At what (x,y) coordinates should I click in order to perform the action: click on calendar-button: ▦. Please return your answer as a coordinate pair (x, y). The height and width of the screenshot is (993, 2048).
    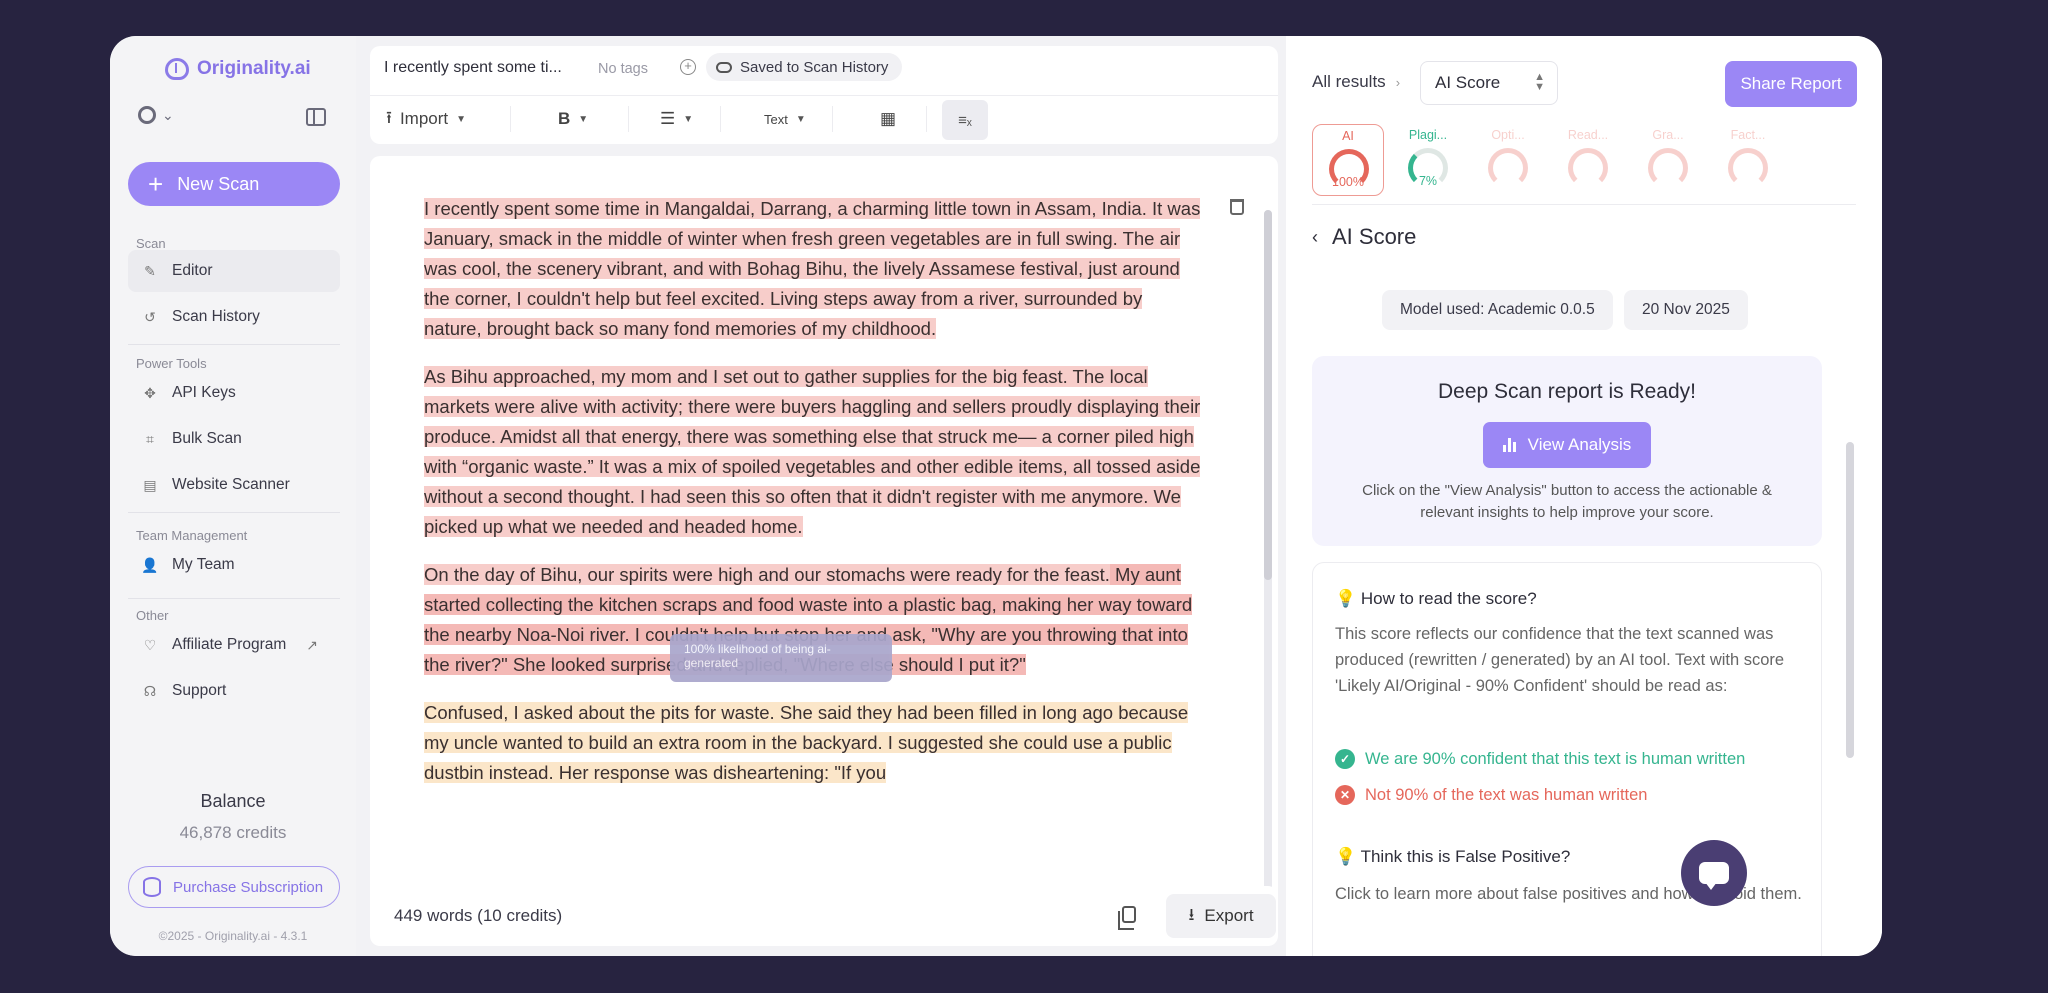
    Looking at the image, I should click on (888, 119).